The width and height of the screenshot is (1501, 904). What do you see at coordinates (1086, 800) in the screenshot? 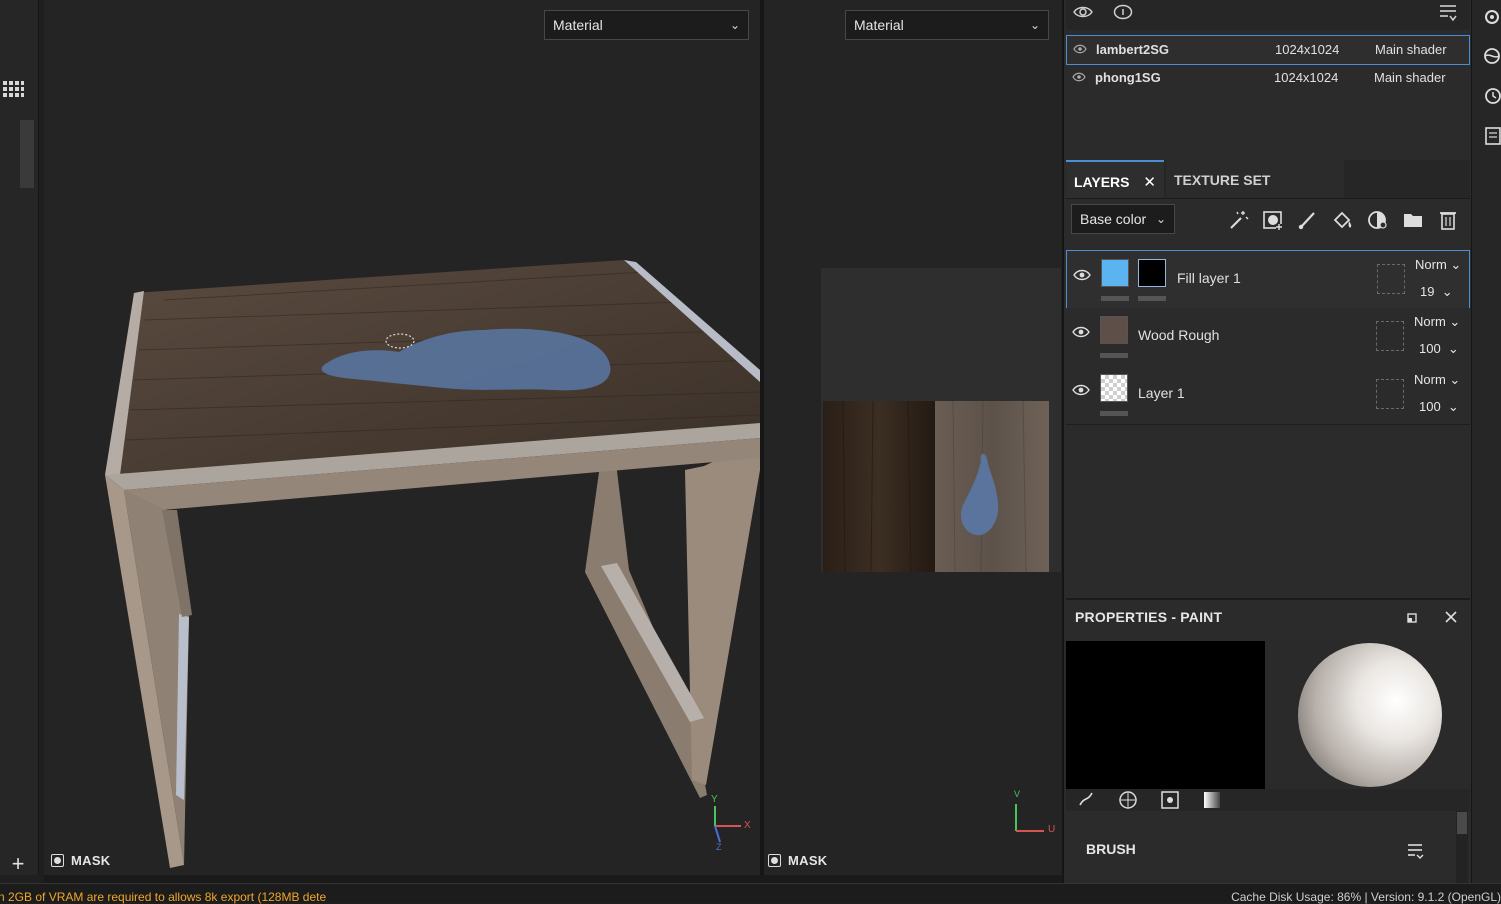
I see `brush-stroke-icon` at bounding box center [1086, 800].